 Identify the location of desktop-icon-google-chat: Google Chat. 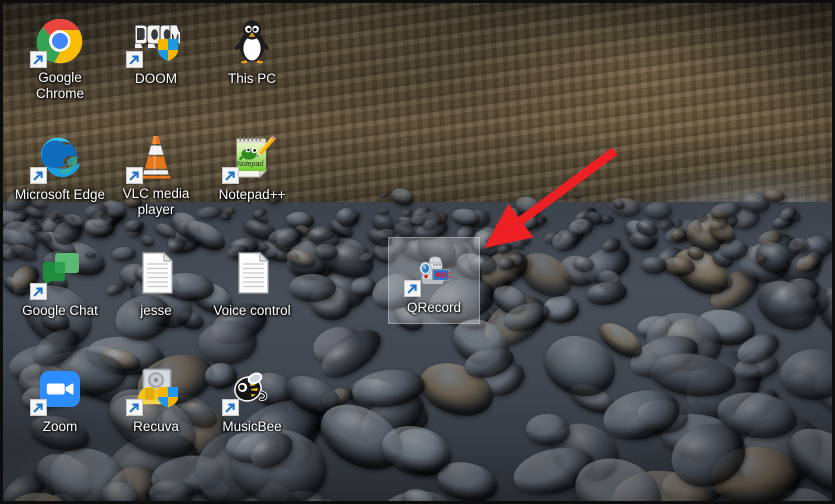
(60, 282).